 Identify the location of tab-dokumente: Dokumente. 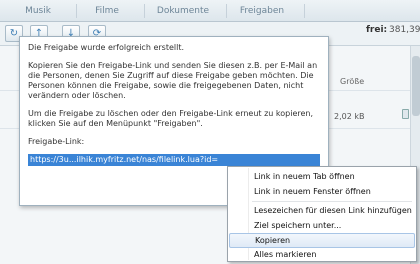
(183, 11).